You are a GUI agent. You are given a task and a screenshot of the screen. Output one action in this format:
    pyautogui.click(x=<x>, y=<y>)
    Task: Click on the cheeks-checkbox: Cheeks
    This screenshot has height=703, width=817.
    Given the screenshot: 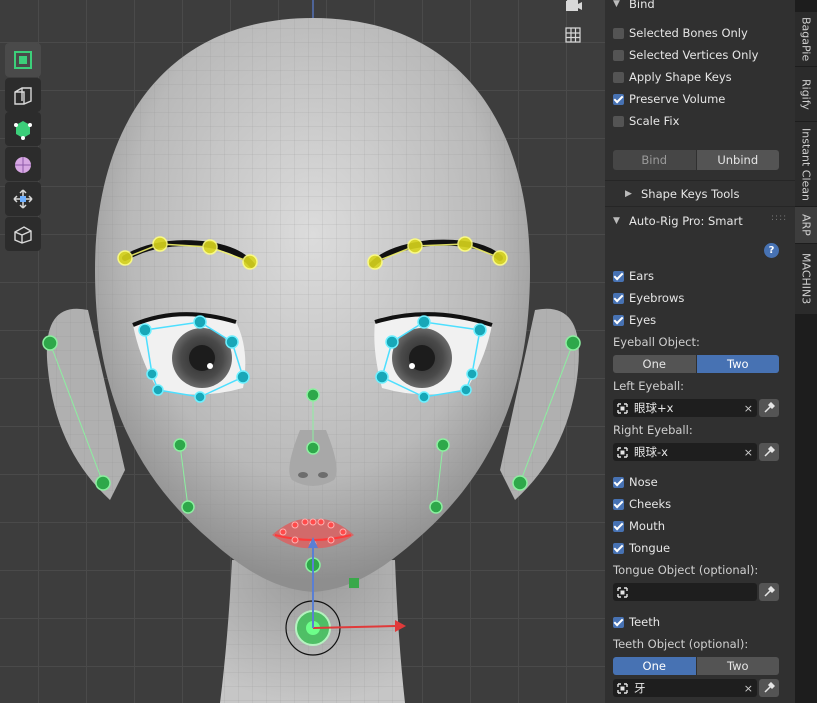 What is the action you would take?
    pyautogui.click(x=642, y=504)
    